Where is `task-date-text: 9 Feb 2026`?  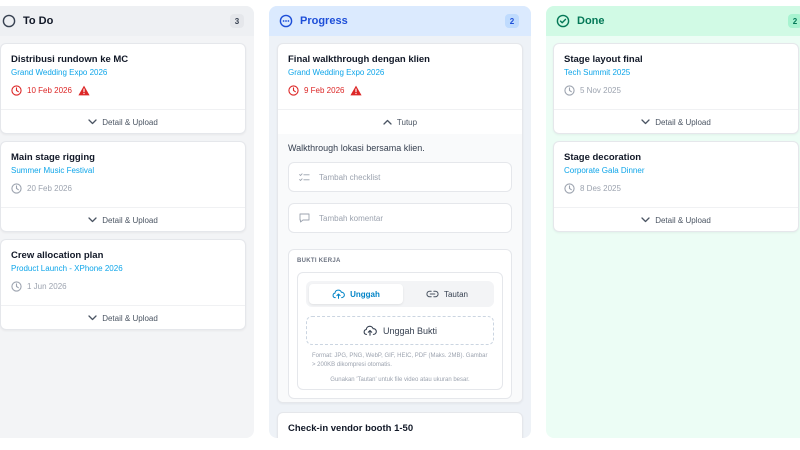 task-date-text: 9 Feb 2026 is located at coordinates (324, 90).